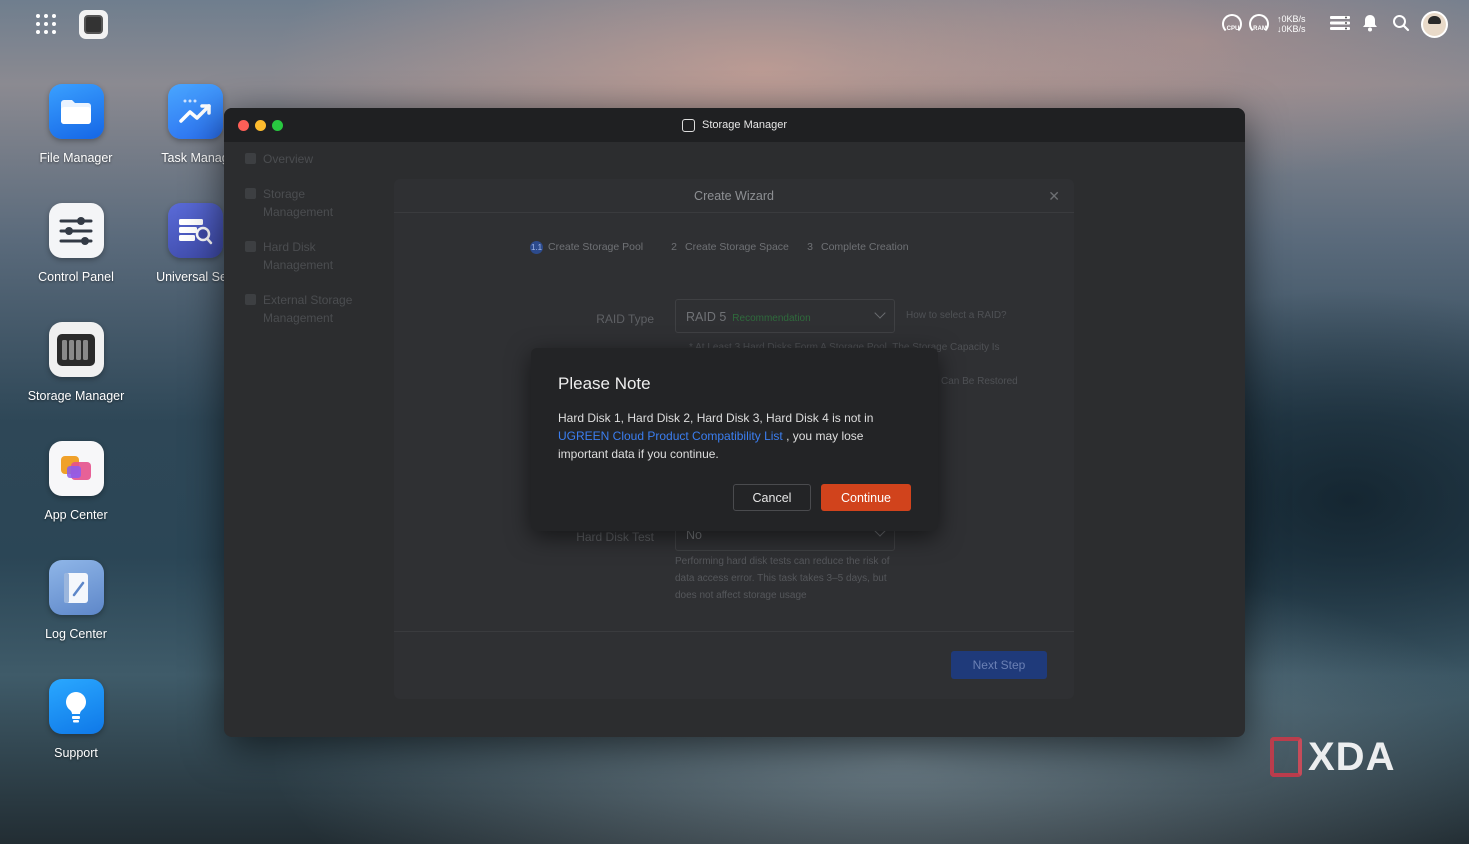  I want to click on desktop-icon-log-center: Log Center, so click(76, 600).